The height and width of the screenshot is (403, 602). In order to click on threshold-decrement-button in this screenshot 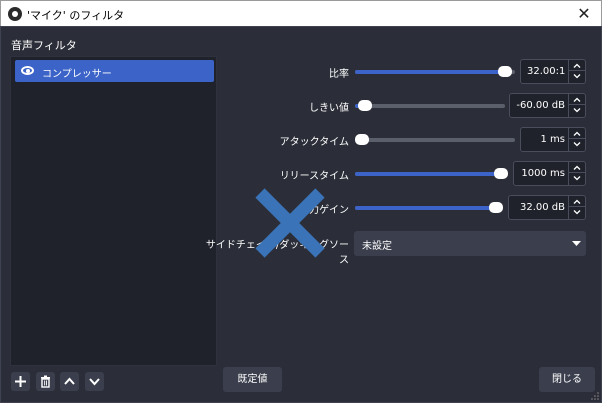, I will do `click(577, 110)`.